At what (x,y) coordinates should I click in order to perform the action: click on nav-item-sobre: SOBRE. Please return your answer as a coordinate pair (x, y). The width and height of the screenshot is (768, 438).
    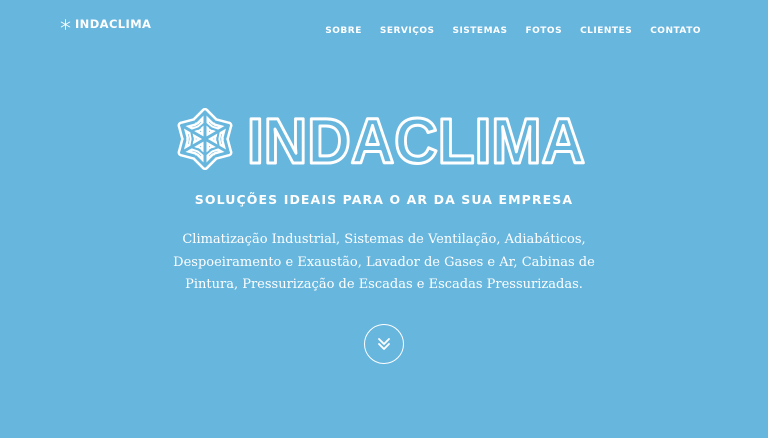
    Looking at the image, I should click on (343, 31).